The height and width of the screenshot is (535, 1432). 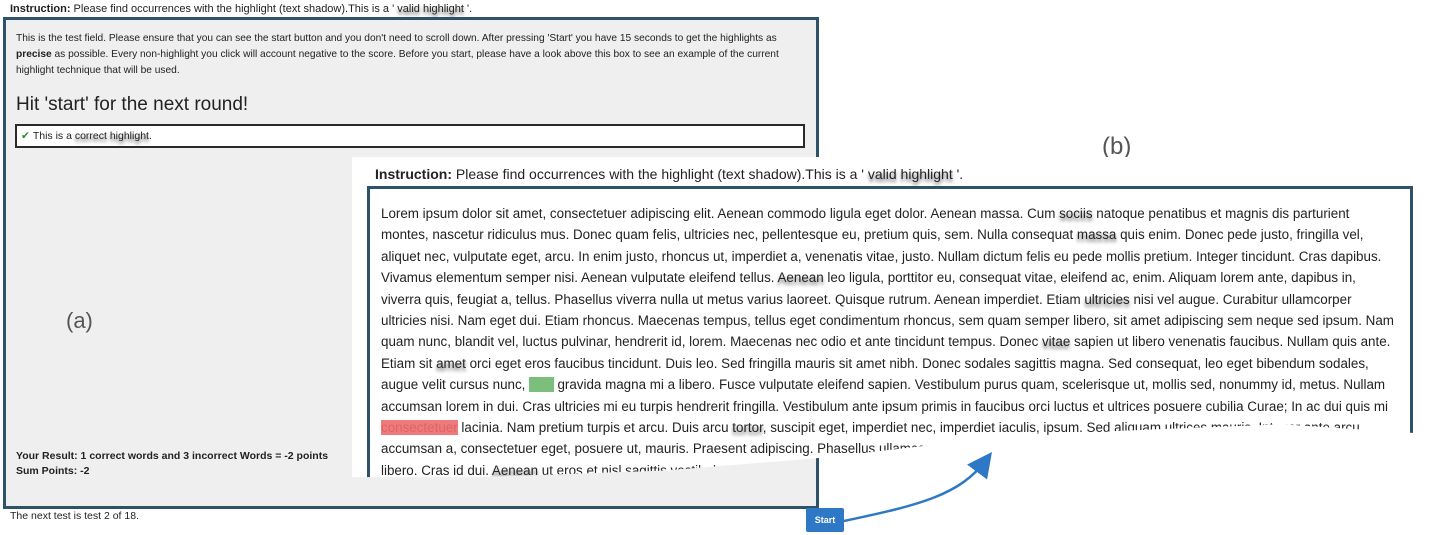 I want to click on highlighted-word: amet, so click(x=451, y=363).